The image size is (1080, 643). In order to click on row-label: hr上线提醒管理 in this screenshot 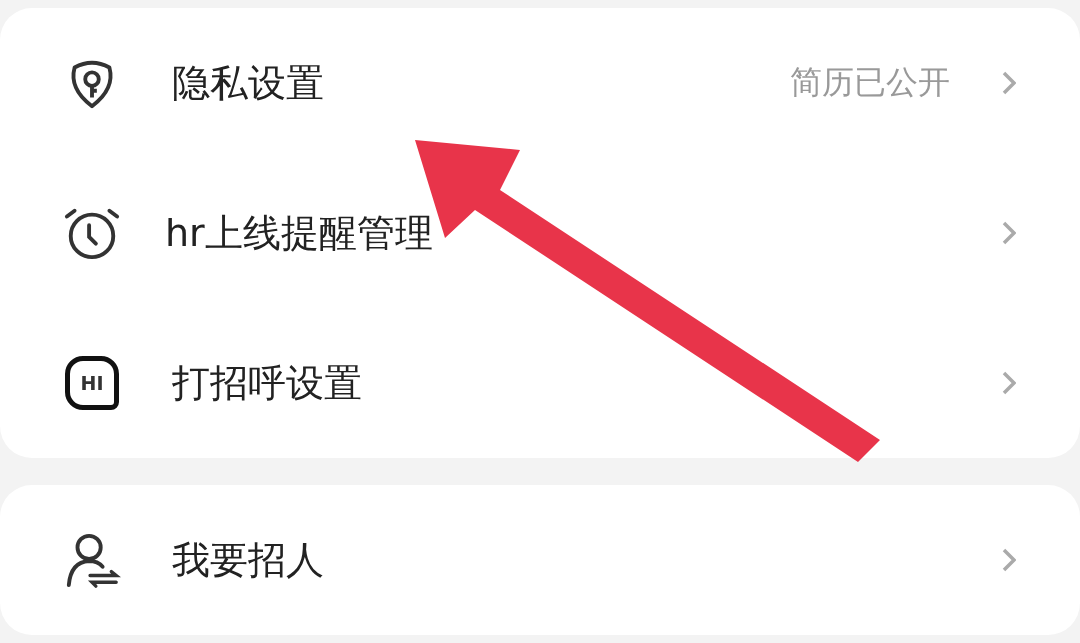, I will do `click(299, 233)`.